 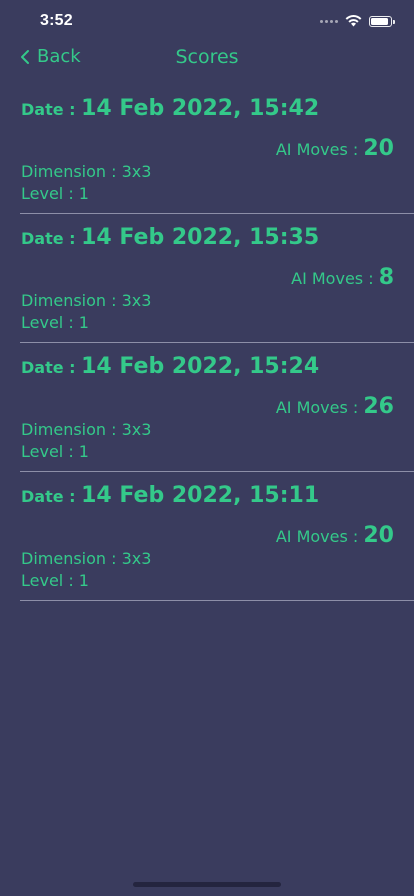 What do you see at coordinates (353, 21) in the screenshot?
I see `wifi-icon` at bounding box center [353, 21].